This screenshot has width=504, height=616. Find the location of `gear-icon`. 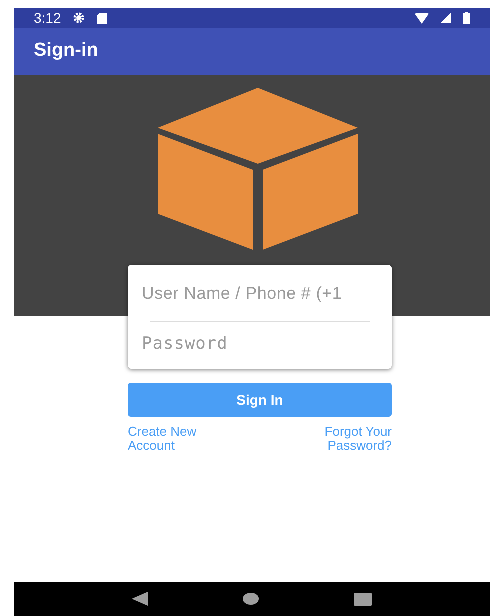

gear-icon is located at coordinates (79, 18).